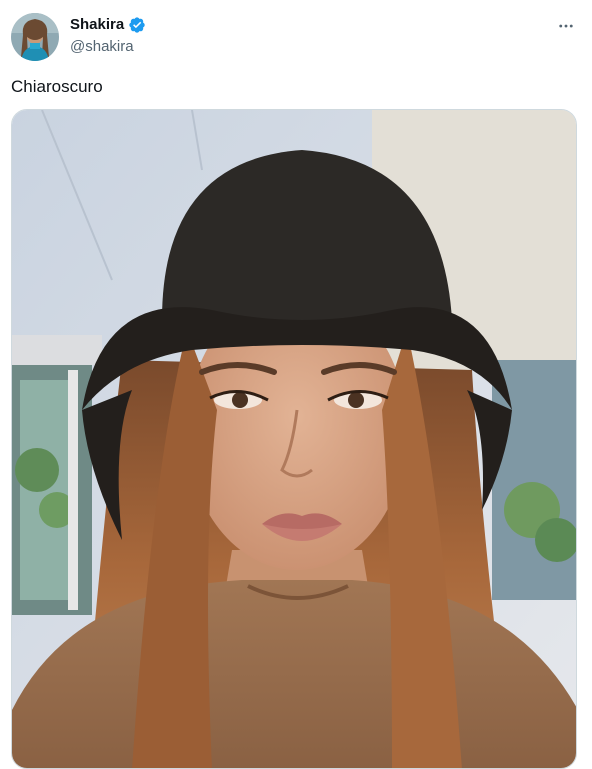 The height and width of the screenshot is (769, 592). Describe the element at coordinates (57, 86) in the screenshot. I see `tweet-text: Chiaroscuro` at that location.